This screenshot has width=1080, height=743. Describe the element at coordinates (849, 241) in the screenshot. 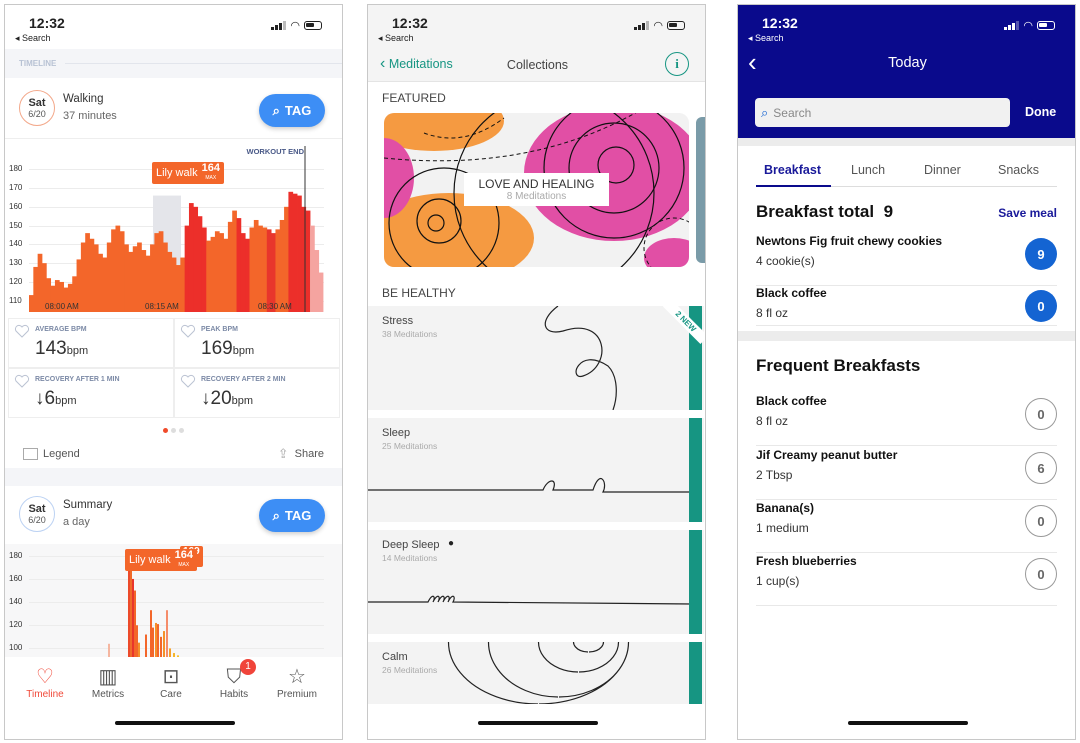

I see `food-name: Newtons Fig fruit chewy cookies` at that location.